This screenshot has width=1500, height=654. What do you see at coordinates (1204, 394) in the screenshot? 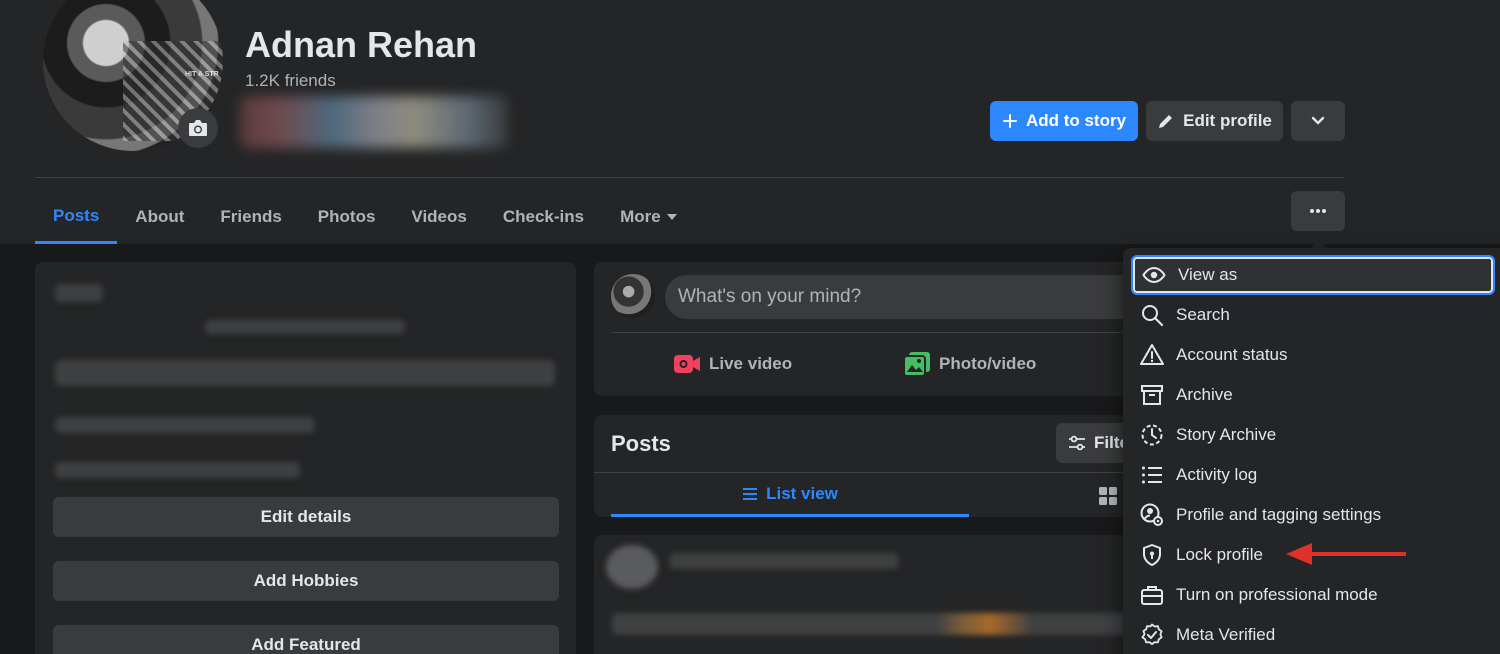
I see `menu-item-label: Archive` at bounding box center [1204, 394].